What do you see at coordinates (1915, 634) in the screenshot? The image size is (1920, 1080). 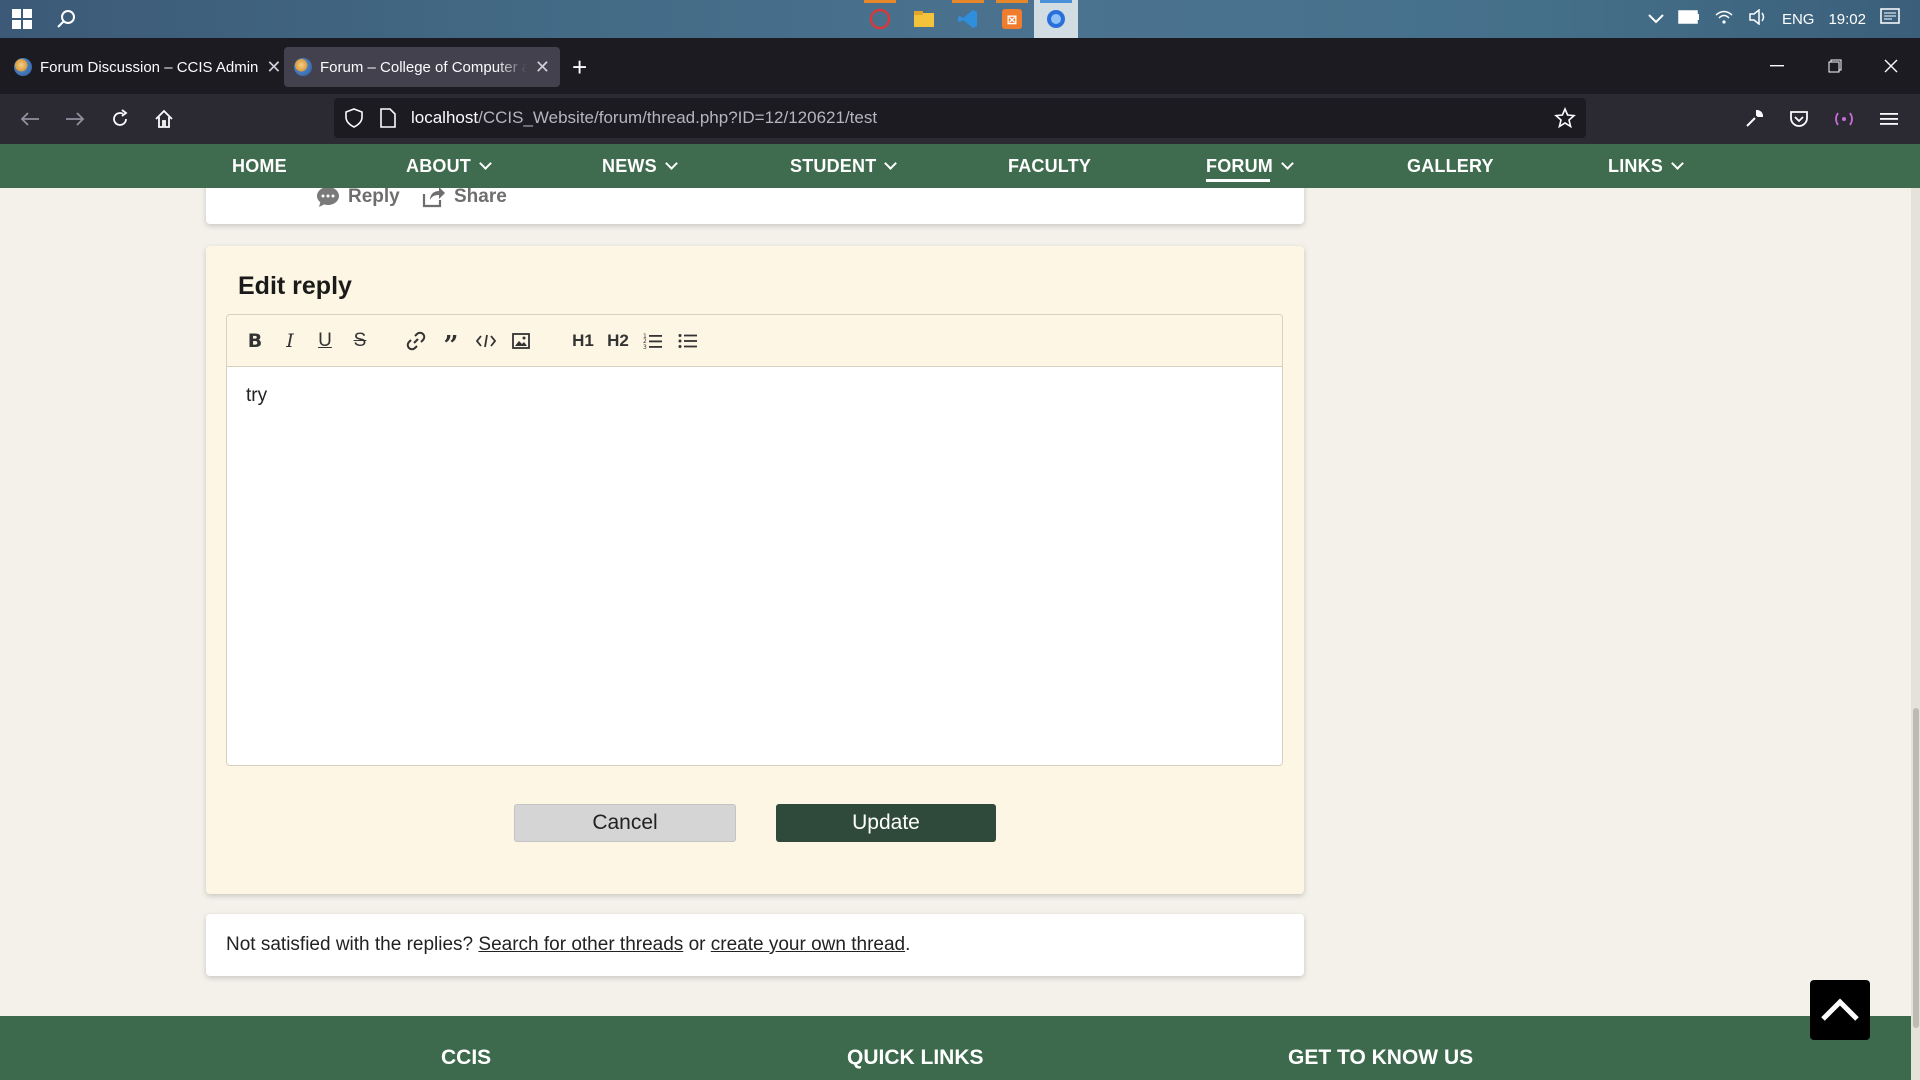 I see `page-scrollbar` at bounding box center [1915, 634].